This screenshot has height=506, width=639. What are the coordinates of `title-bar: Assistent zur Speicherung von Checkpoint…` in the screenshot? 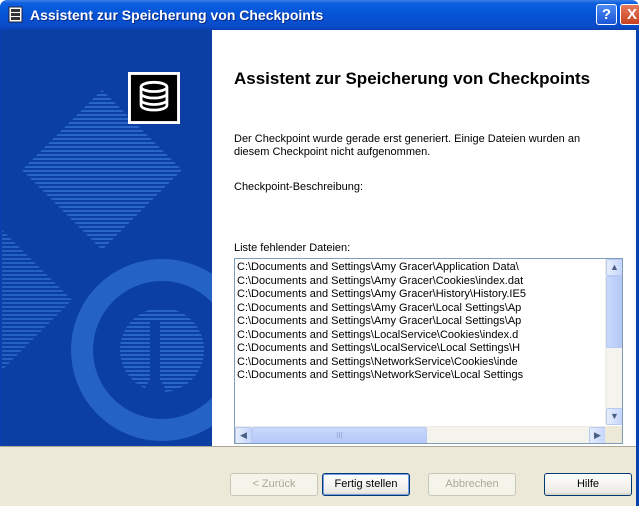 It's located at (319, 15).